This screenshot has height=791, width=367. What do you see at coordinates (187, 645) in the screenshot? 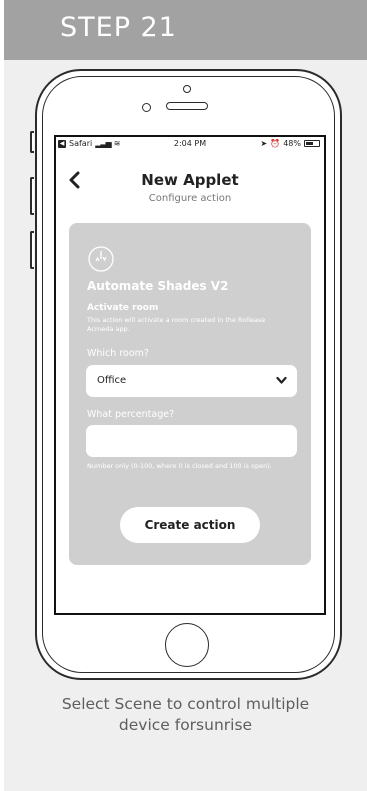
I see `home-button` at bounding box center [187, 645].